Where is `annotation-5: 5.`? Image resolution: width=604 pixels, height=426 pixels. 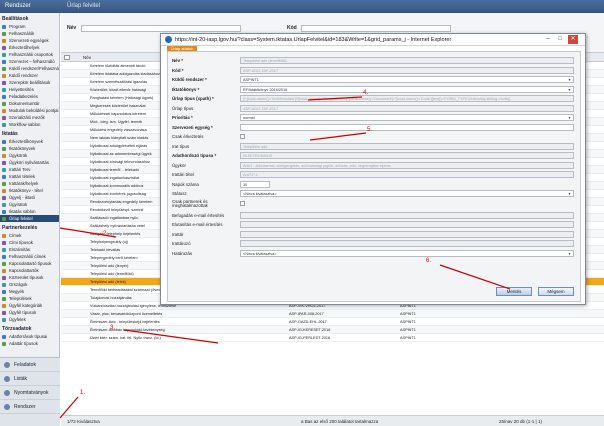
annotation-5: 5. is located at coordinates (370, 130).